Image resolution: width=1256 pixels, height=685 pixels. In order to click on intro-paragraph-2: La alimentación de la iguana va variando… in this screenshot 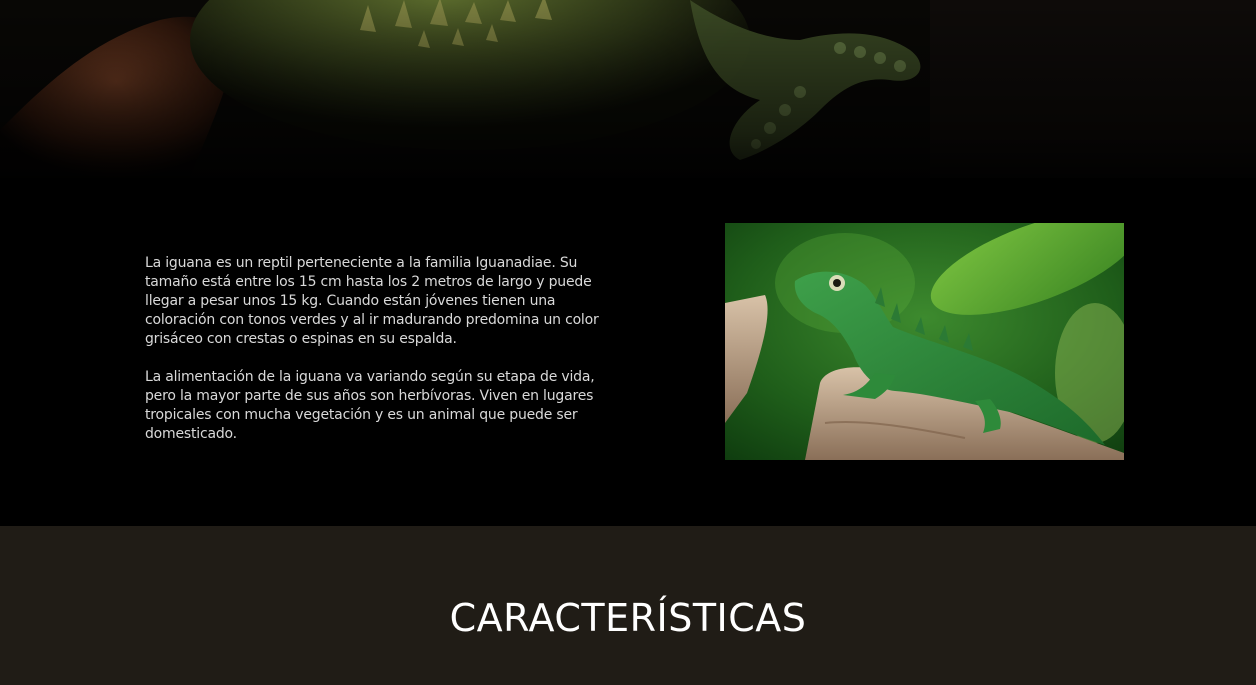, I will do `click(370, 405)`.